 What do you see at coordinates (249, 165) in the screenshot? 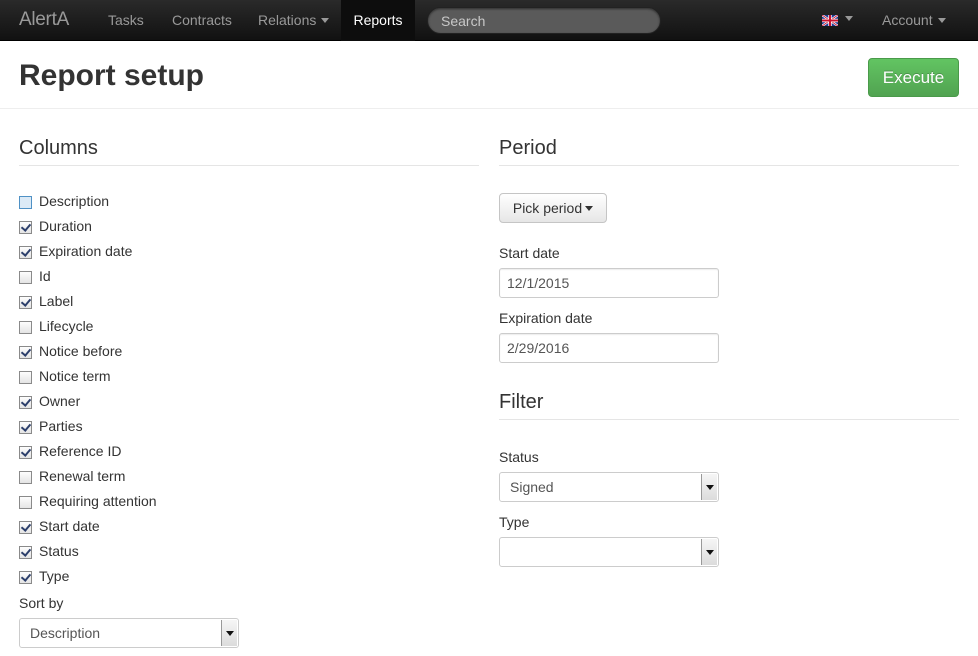
I see `columns-divider` at bounding box center [249, 165].